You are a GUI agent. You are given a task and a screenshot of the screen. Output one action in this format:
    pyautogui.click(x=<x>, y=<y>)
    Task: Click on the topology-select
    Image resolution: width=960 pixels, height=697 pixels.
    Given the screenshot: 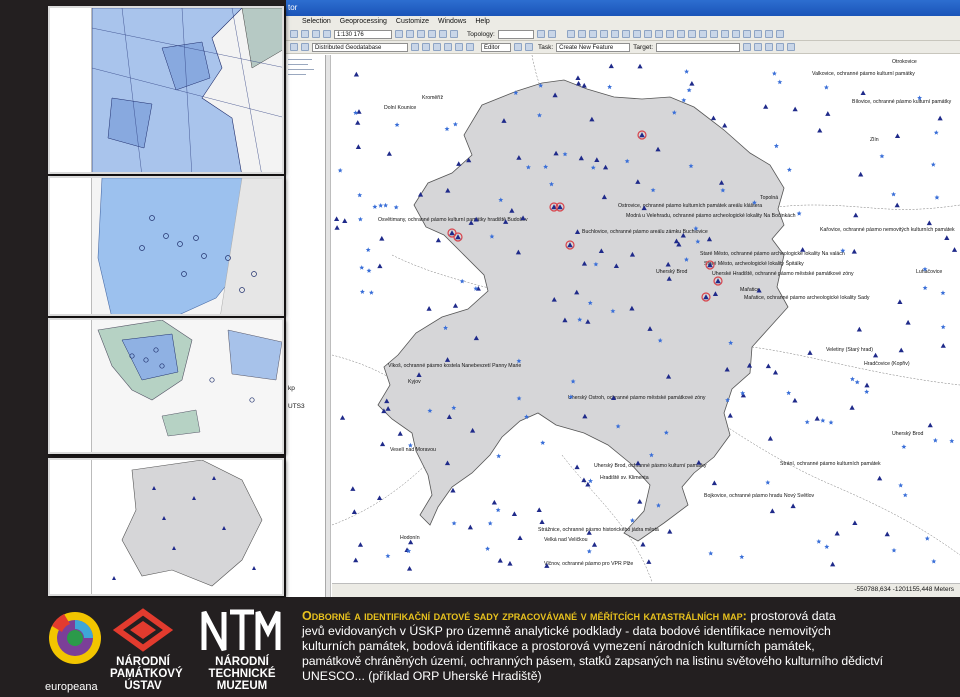 What is the action you would take?
    pyautogui.click(x=515, y=34)
    